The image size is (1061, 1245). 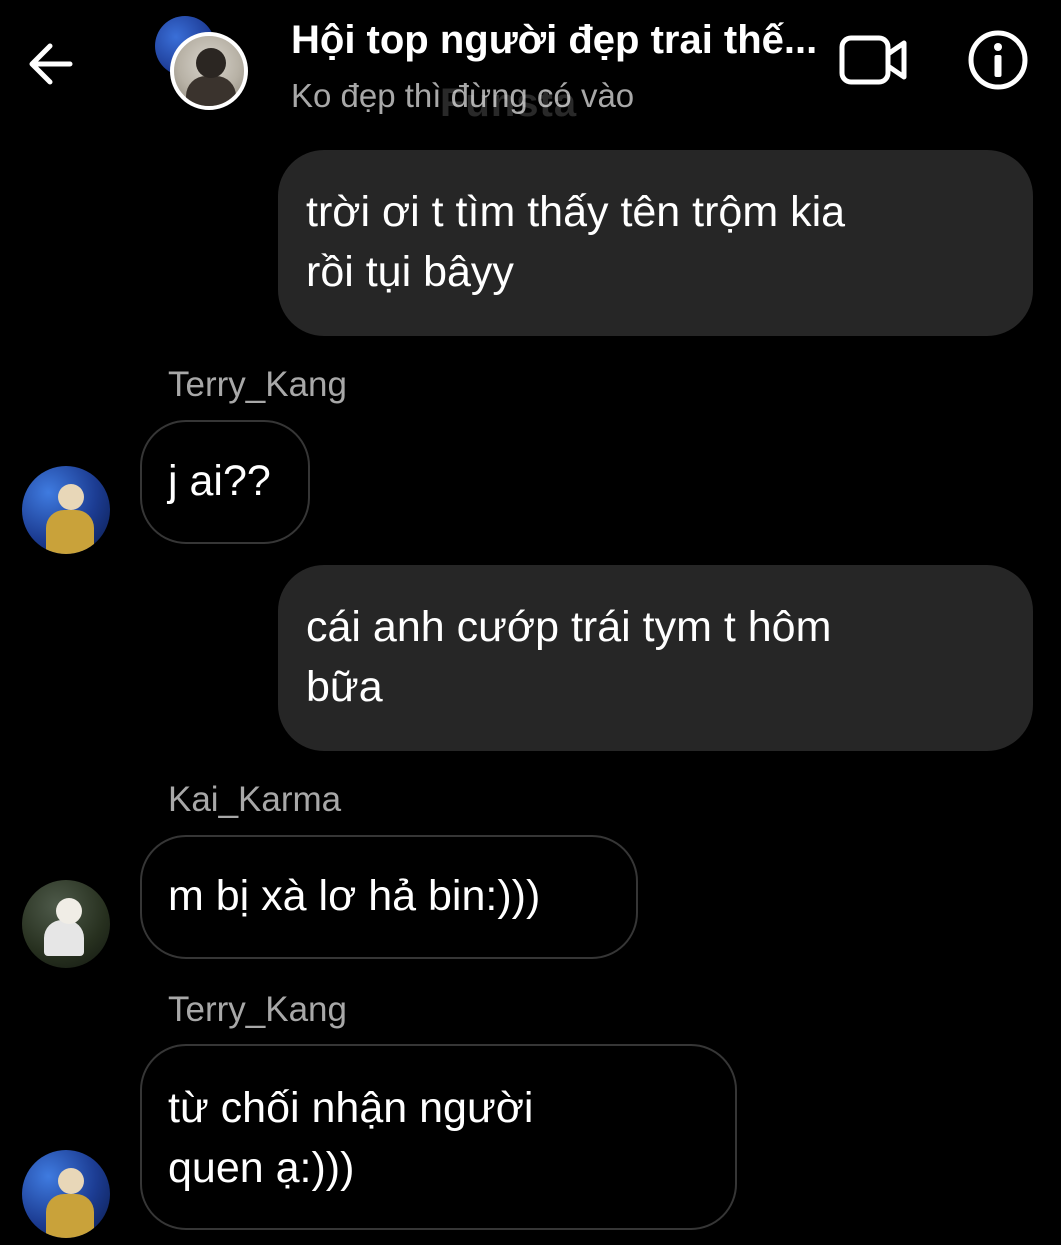 I want to click on video-call-button, so click(x=874, y=60).